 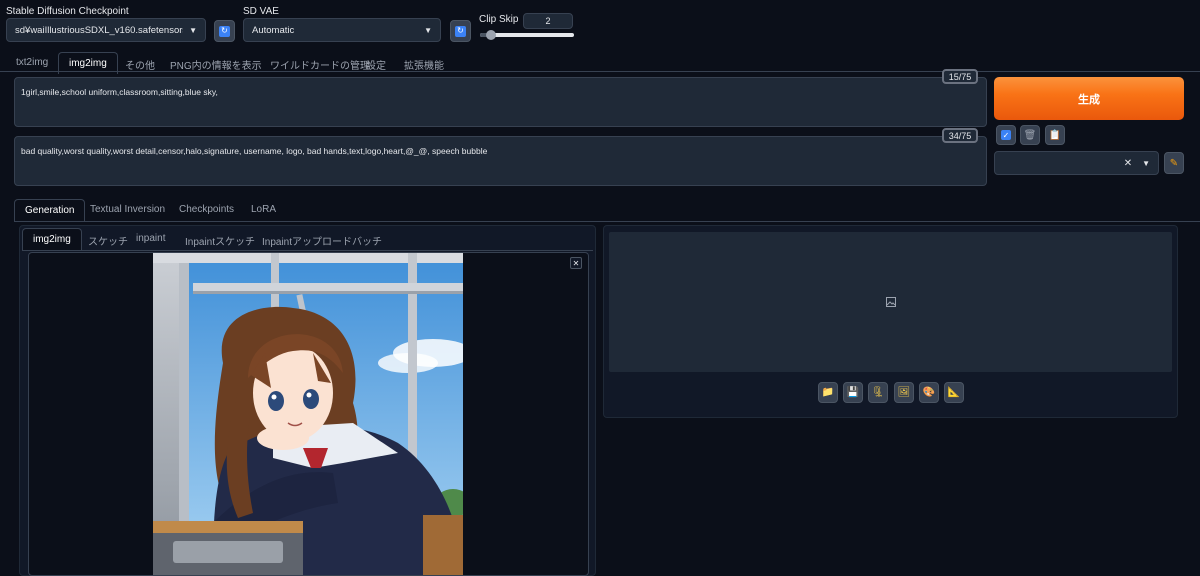 What do you see at coordinates (424, 64) in the screenshot?
I see `main-tab-6: 拡張機能` at bounding box center [424, 64].